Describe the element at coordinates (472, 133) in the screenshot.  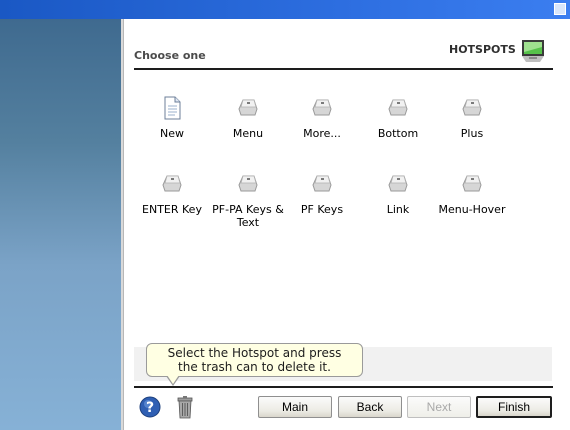
I see `hotspot-label: Plus` at that location.